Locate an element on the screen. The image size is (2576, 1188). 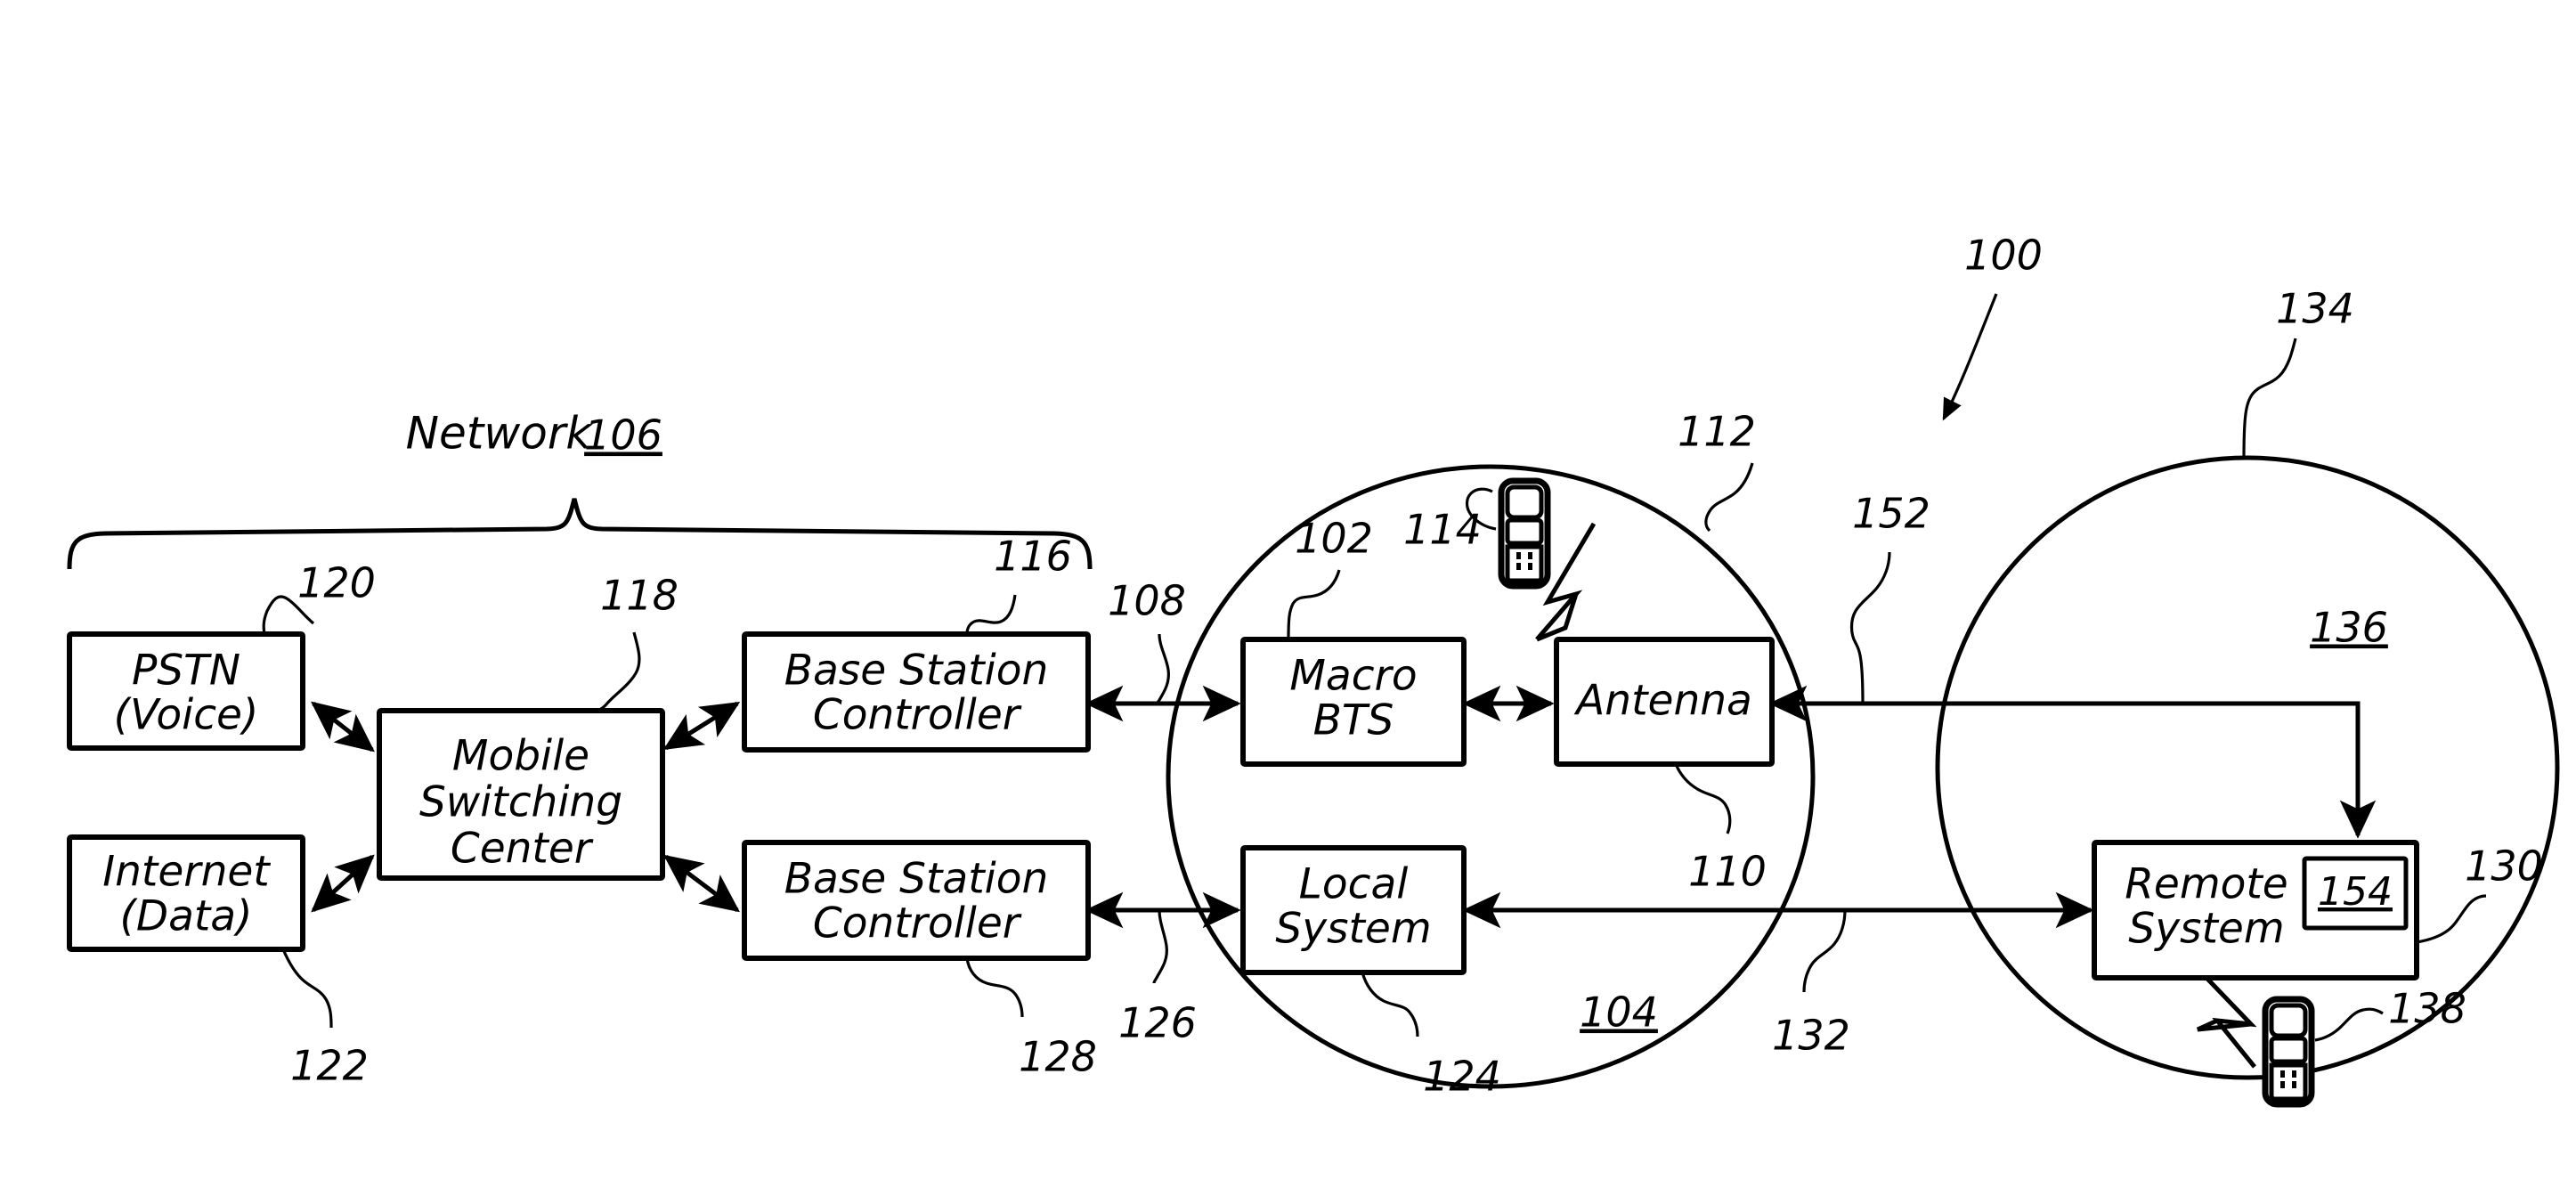
box-remote-inner-154-label: 154 is located at coordinates (2355, 892).